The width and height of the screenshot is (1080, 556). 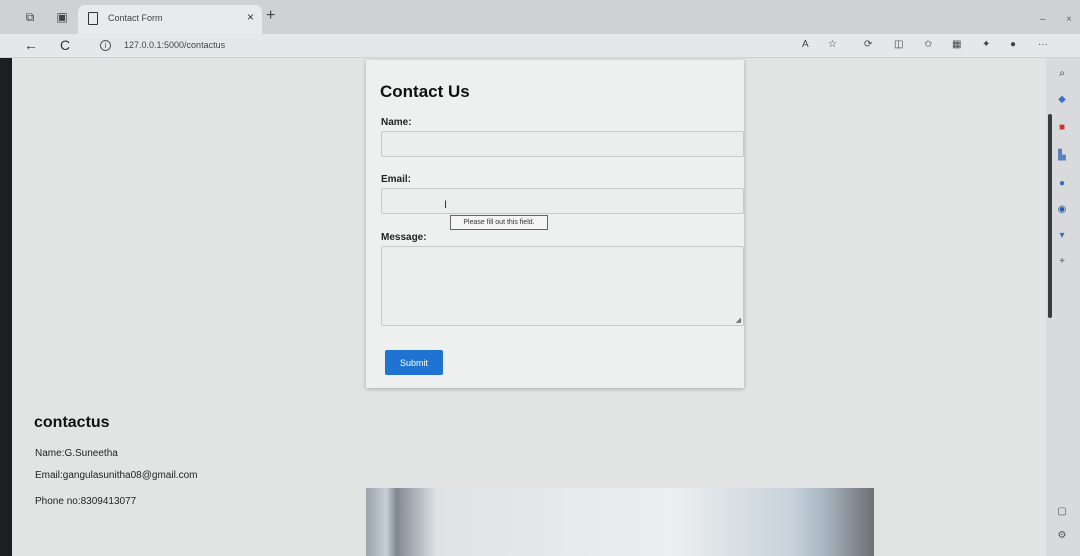 I want to click on resize-handle-icon: ◢, so click(x=738, y=320).